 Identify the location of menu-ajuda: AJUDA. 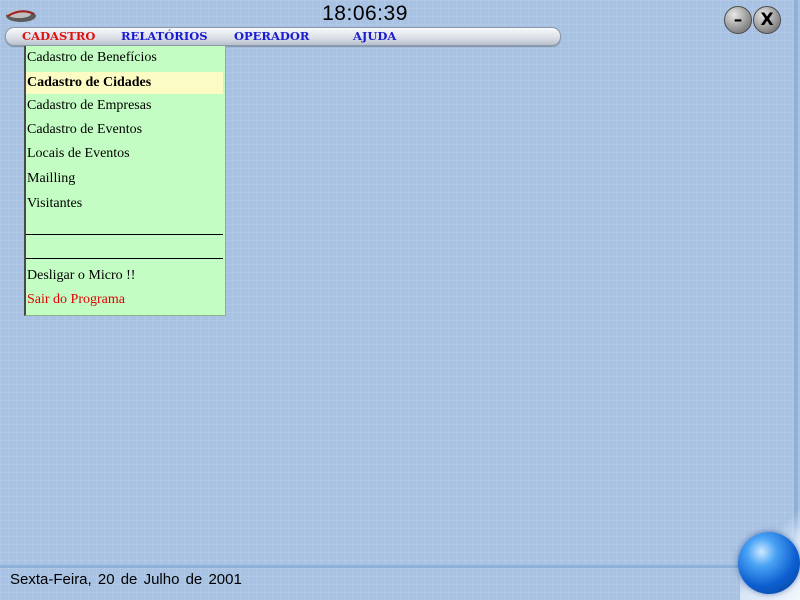
(374, 36).